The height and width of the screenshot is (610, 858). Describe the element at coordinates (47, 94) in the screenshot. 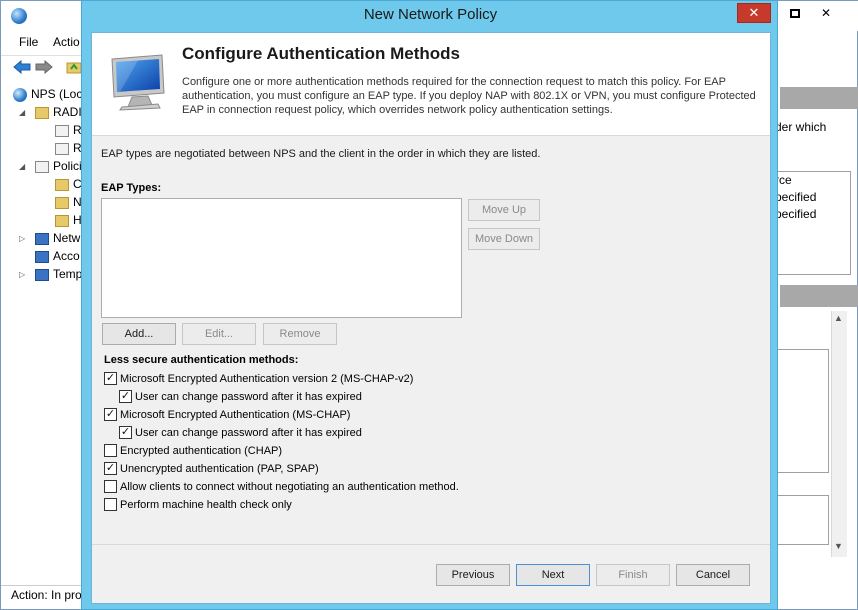

I see `tree-item-nps: NPS (Loc` at that location.